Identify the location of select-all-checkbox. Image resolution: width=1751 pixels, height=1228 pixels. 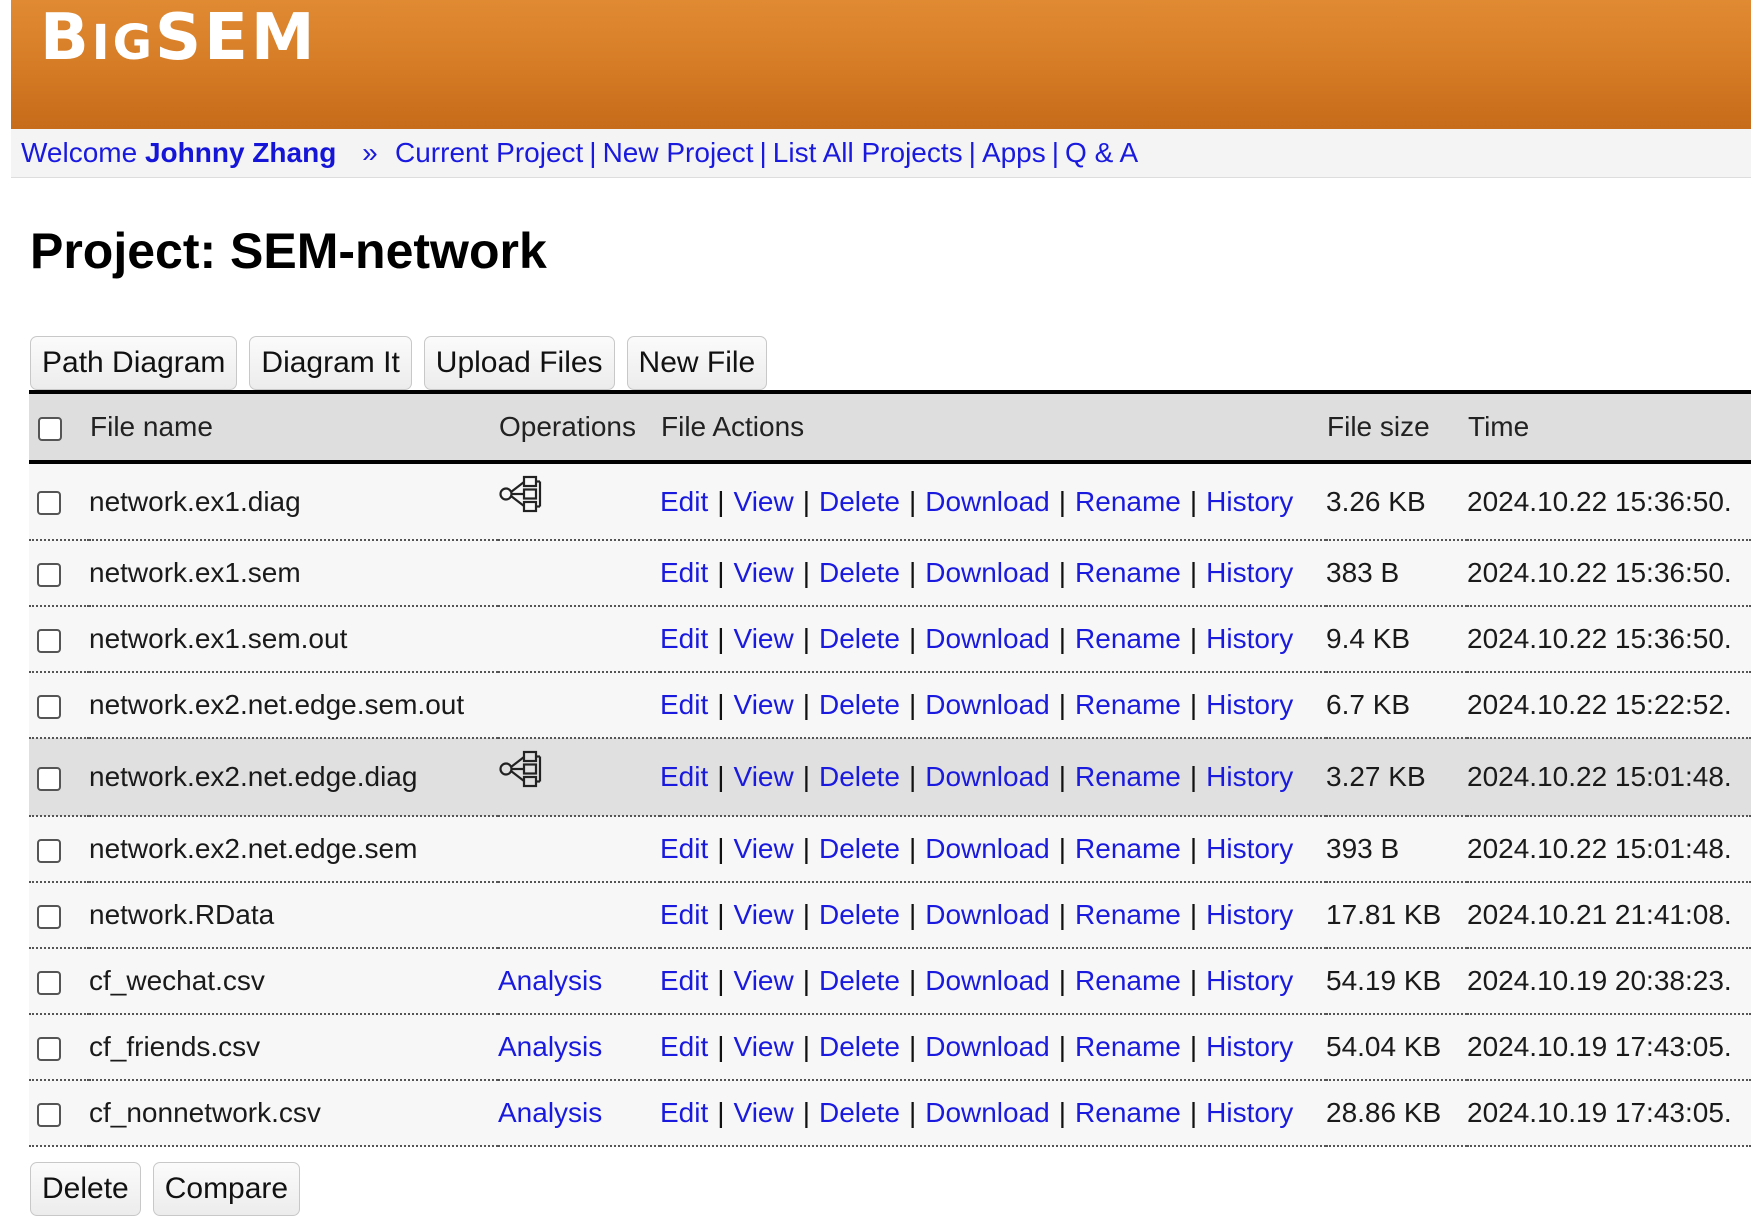
(50, 428).